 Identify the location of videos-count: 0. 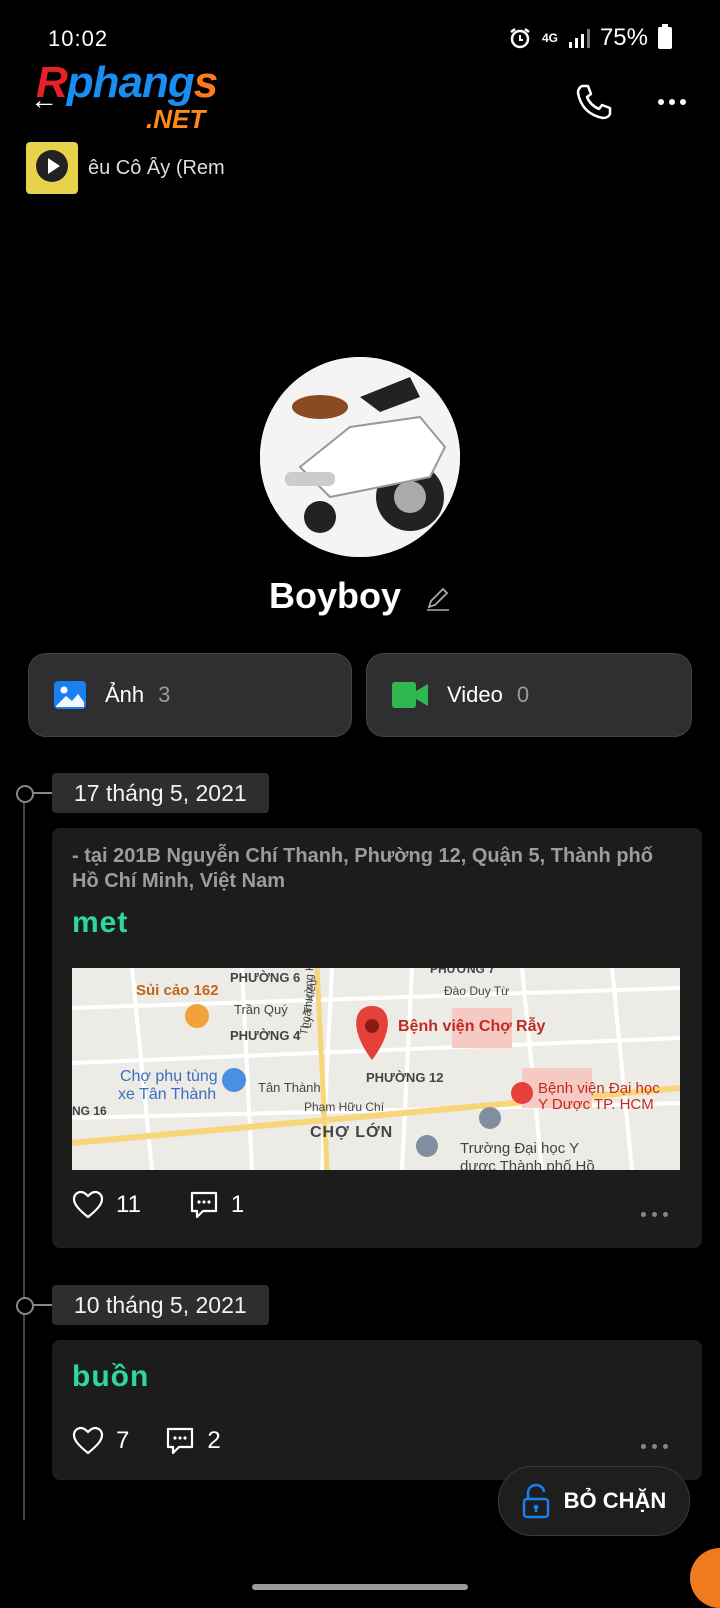
(523, 694).